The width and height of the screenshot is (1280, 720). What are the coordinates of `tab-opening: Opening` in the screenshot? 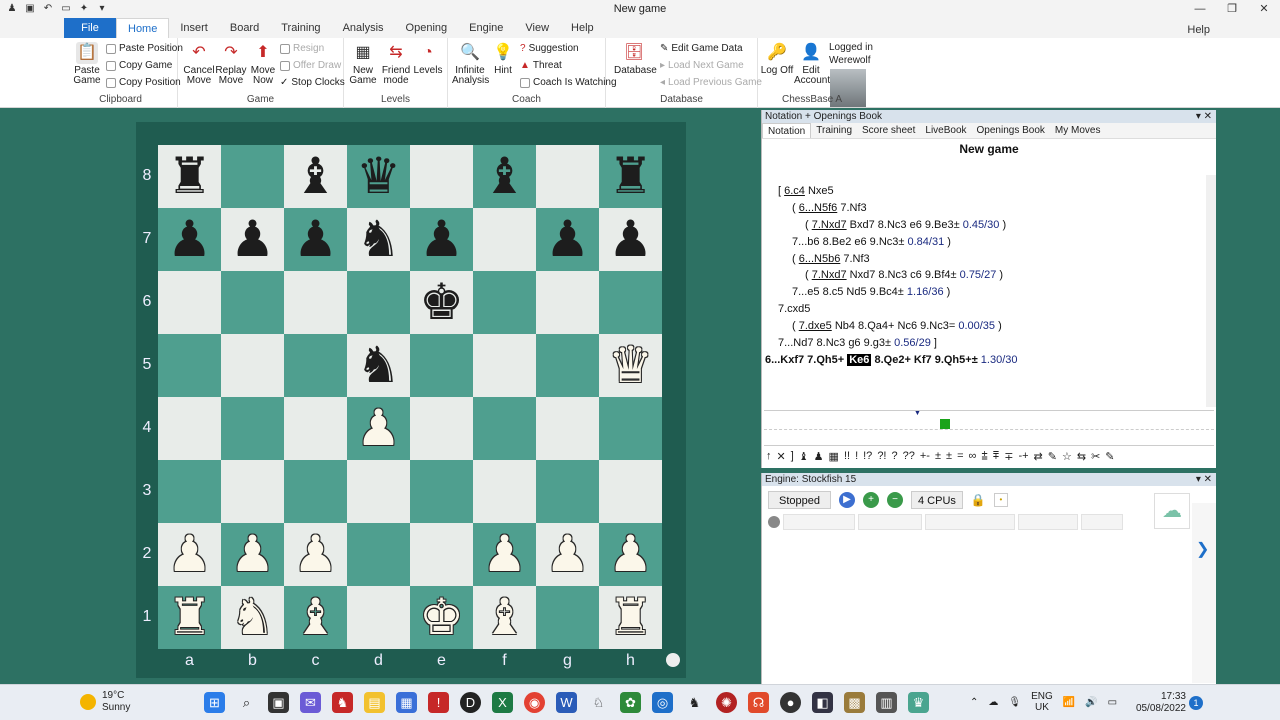 It's located at (427, 28).